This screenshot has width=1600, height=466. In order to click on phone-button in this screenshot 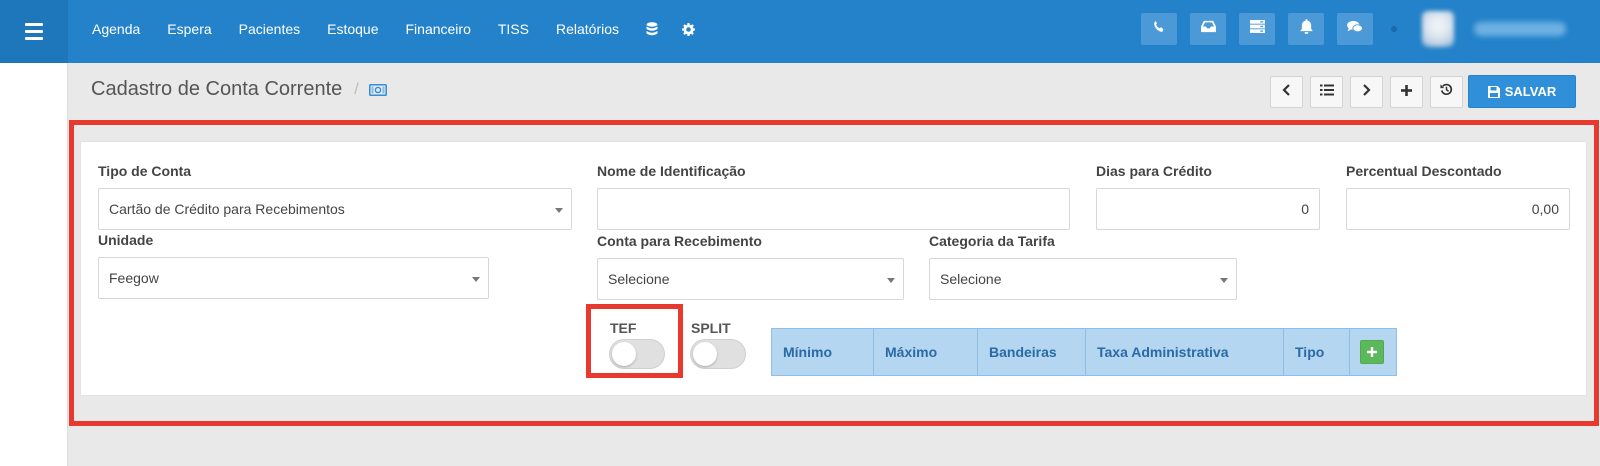, I will do `click(1159, 29)`.